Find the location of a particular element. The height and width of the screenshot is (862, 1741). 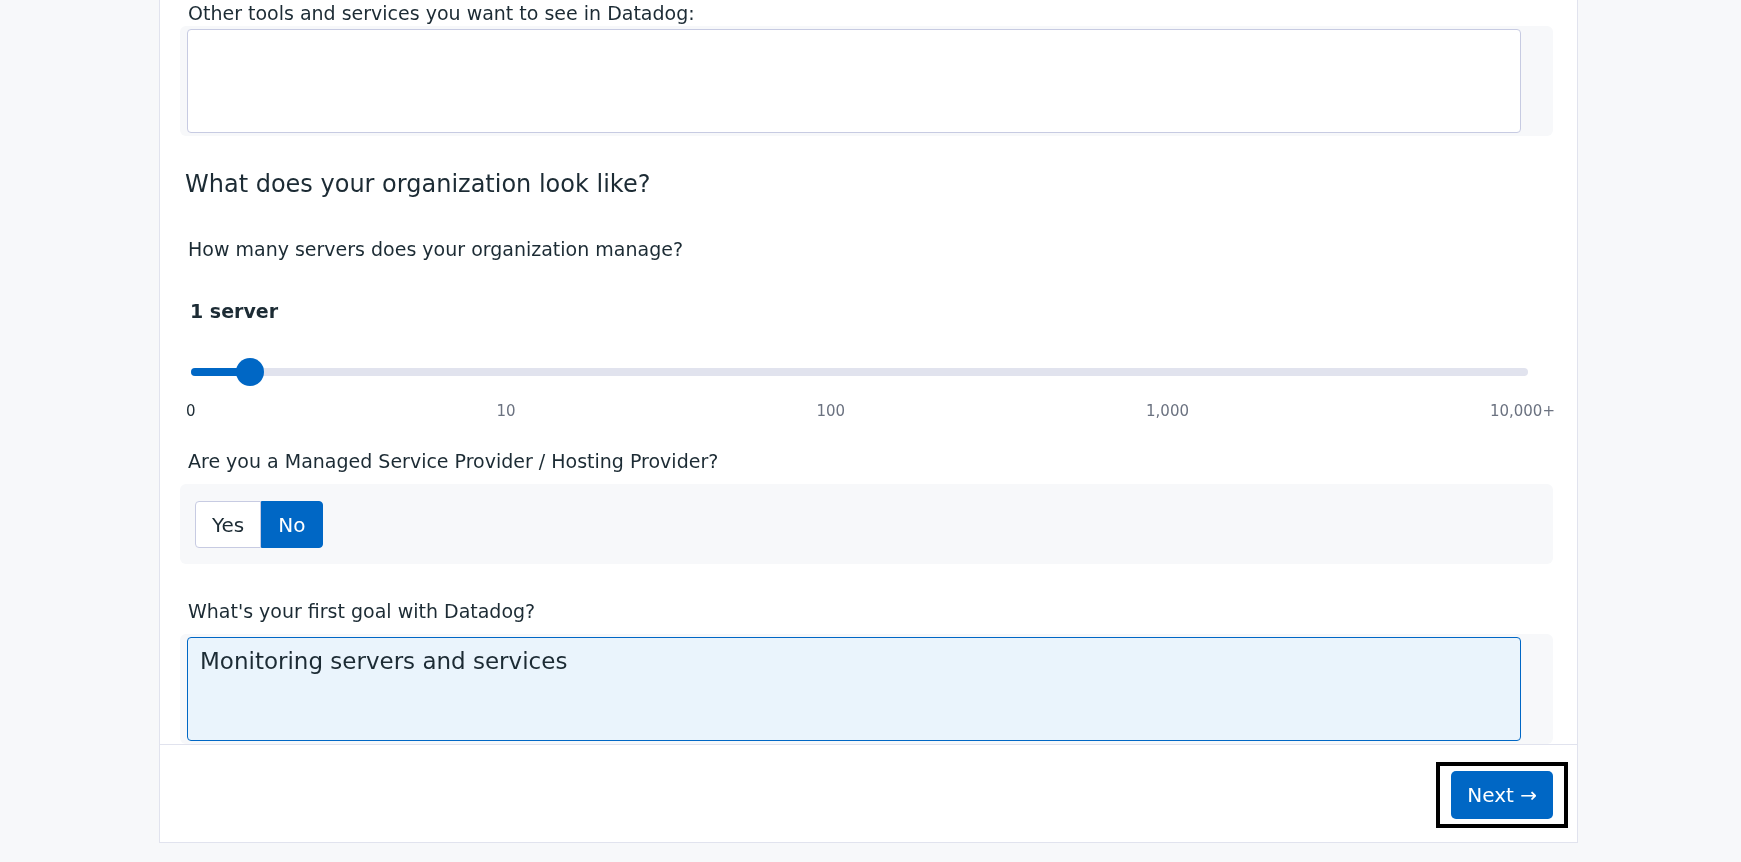

slider-thumb is located at coordinates (249, 372).